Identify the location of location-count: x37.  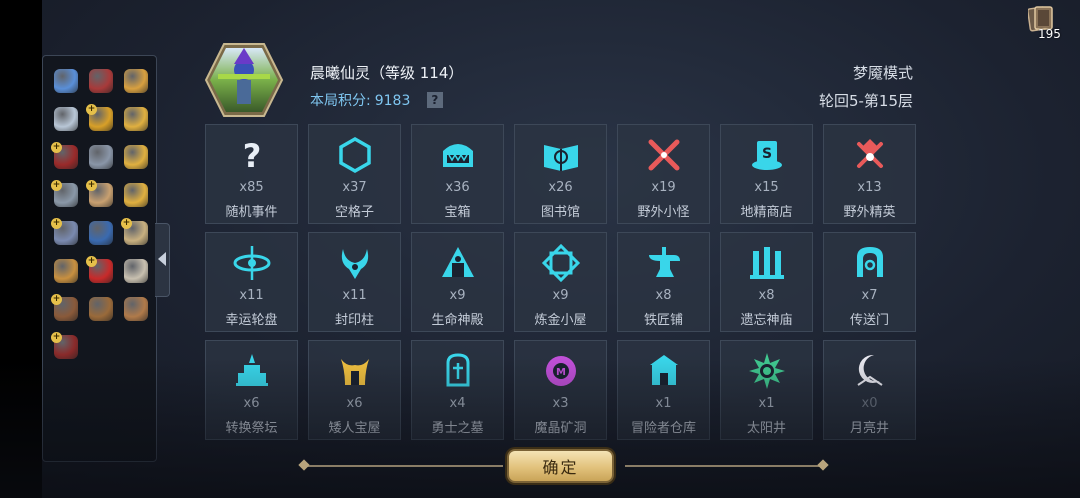
(354, 187).